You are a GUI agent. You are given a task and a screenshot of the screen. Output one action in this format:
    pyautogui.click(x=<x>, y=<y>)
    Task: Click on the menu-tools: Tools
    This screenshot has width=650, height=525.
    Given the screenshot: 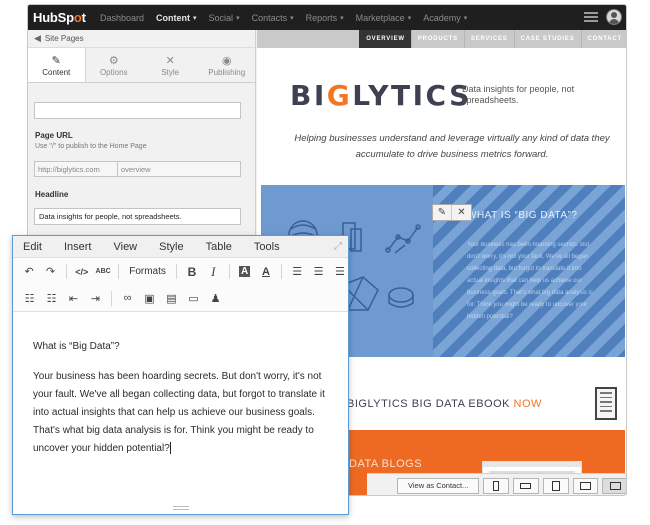 What is the action you would take?
    pyautogui.click(x=267, y=247)
    